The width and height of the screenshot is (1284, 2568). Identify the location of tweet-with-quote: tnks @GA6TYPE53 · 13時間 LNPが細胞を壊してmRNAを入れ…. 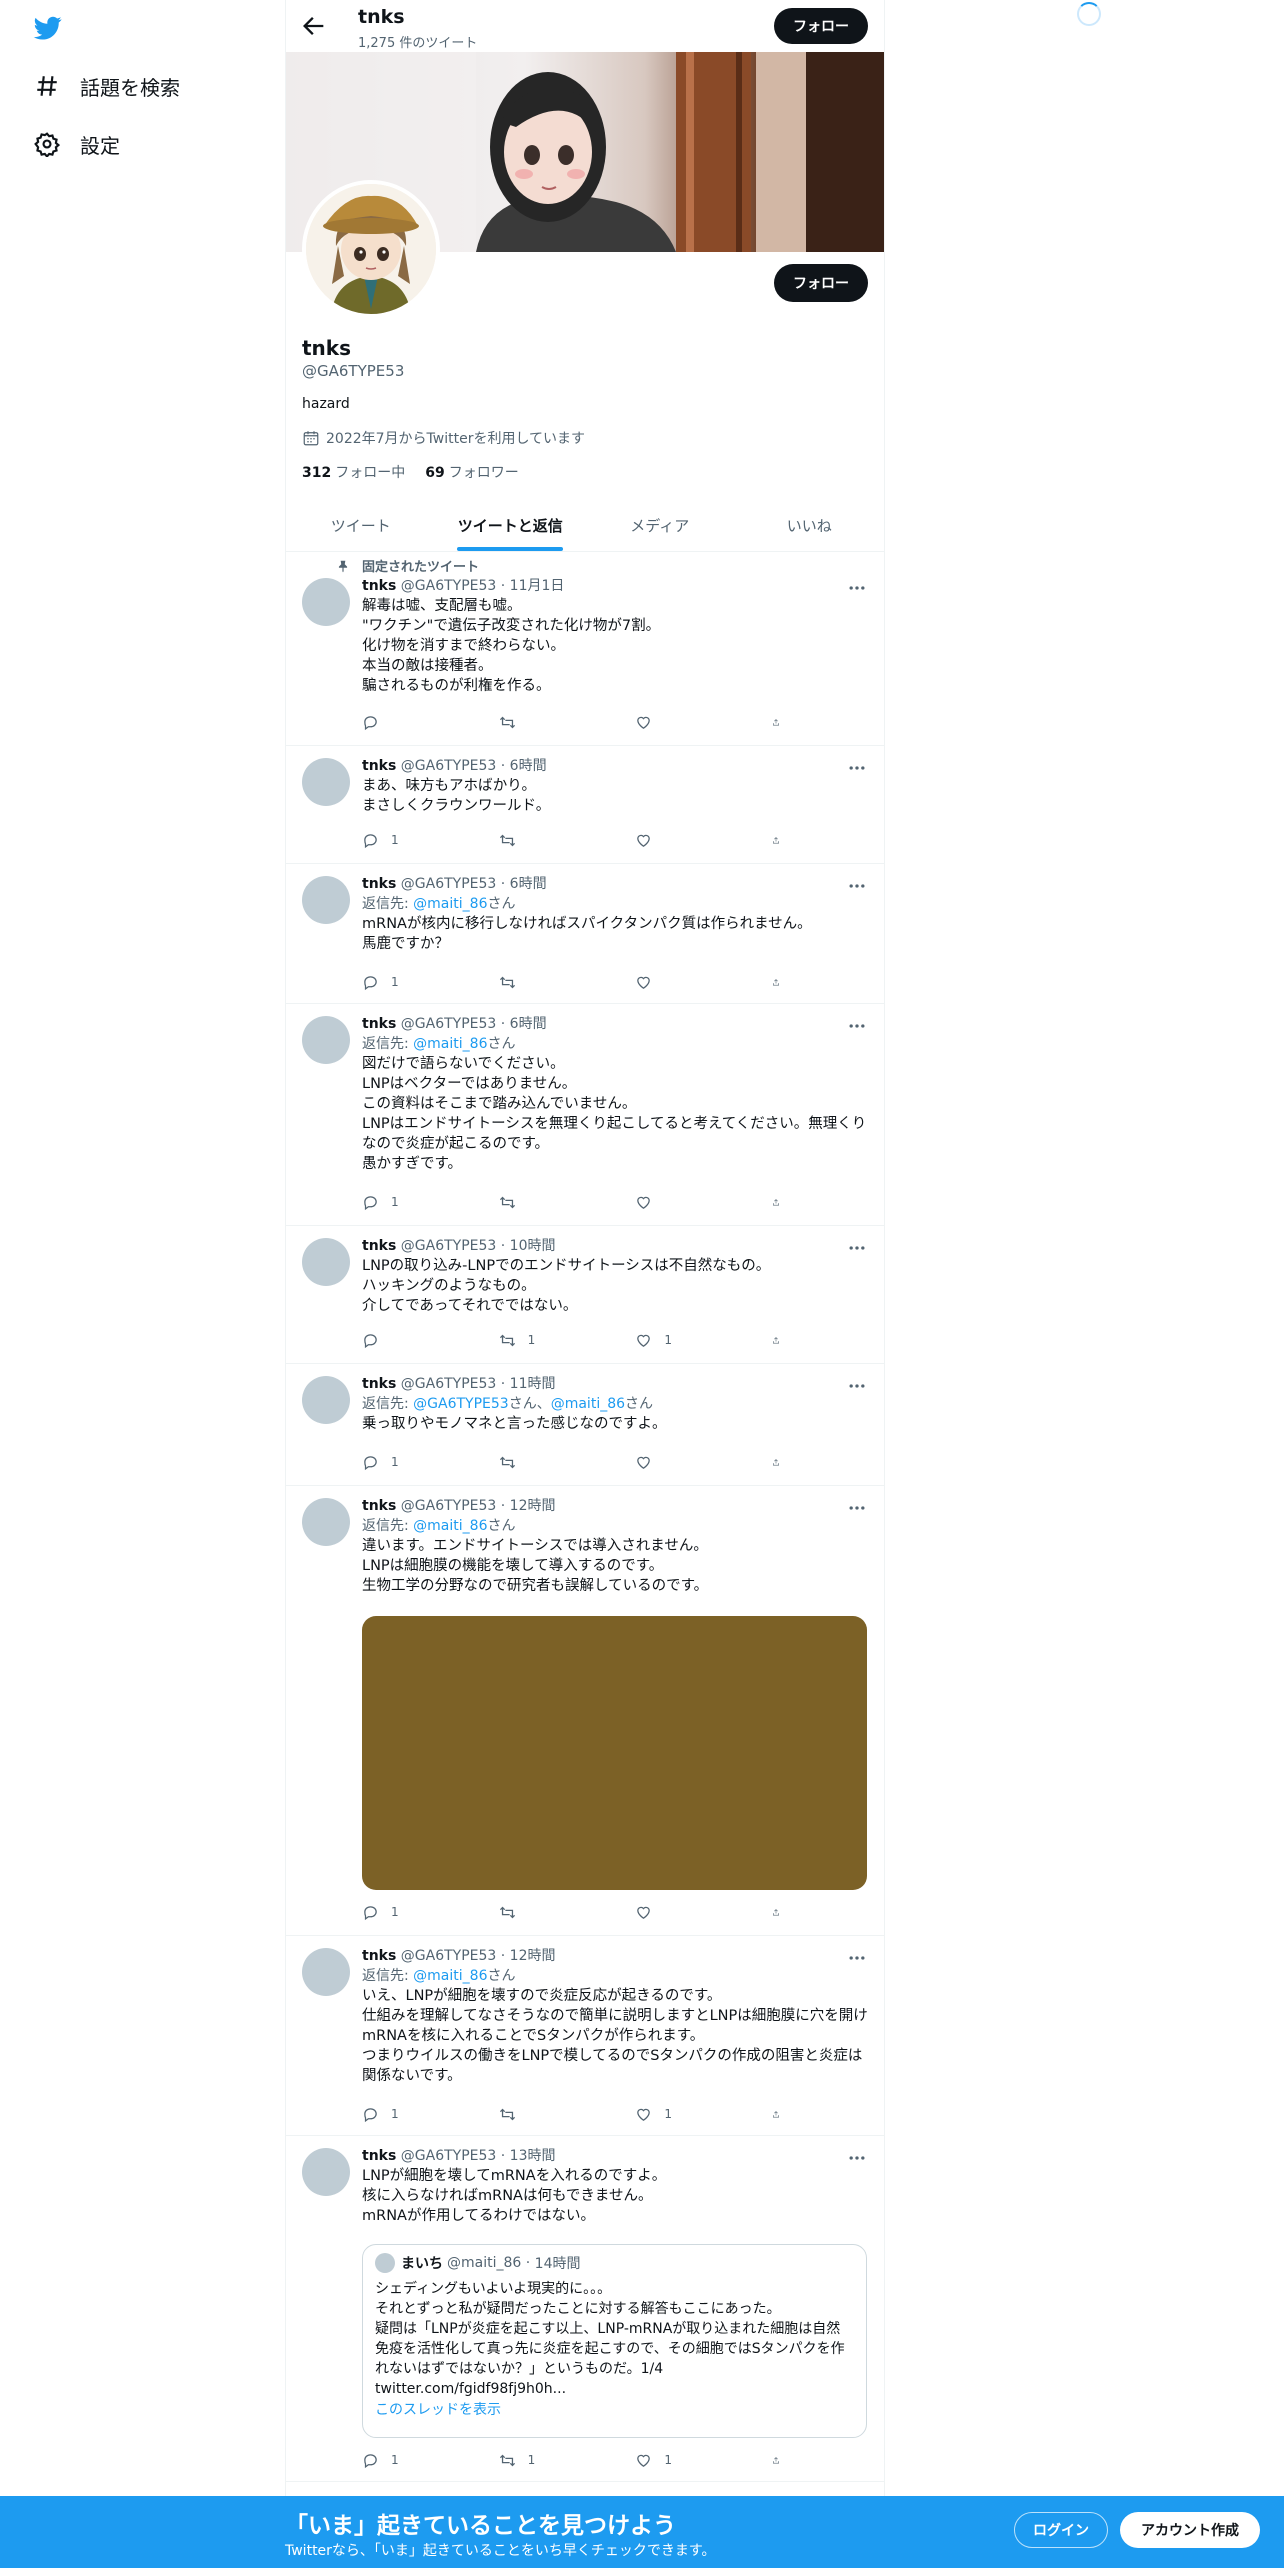
(585, 2309).